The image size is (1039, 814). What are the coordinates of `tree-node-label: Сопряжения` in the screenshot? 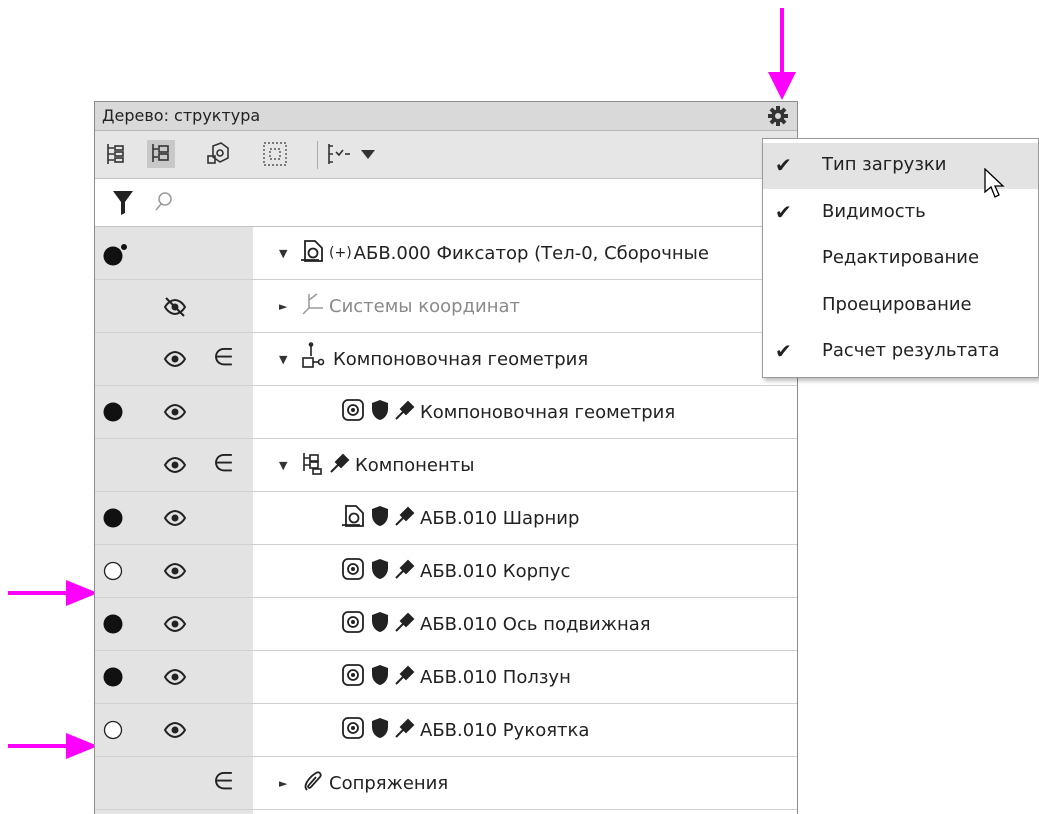 It's located at (389, 783).